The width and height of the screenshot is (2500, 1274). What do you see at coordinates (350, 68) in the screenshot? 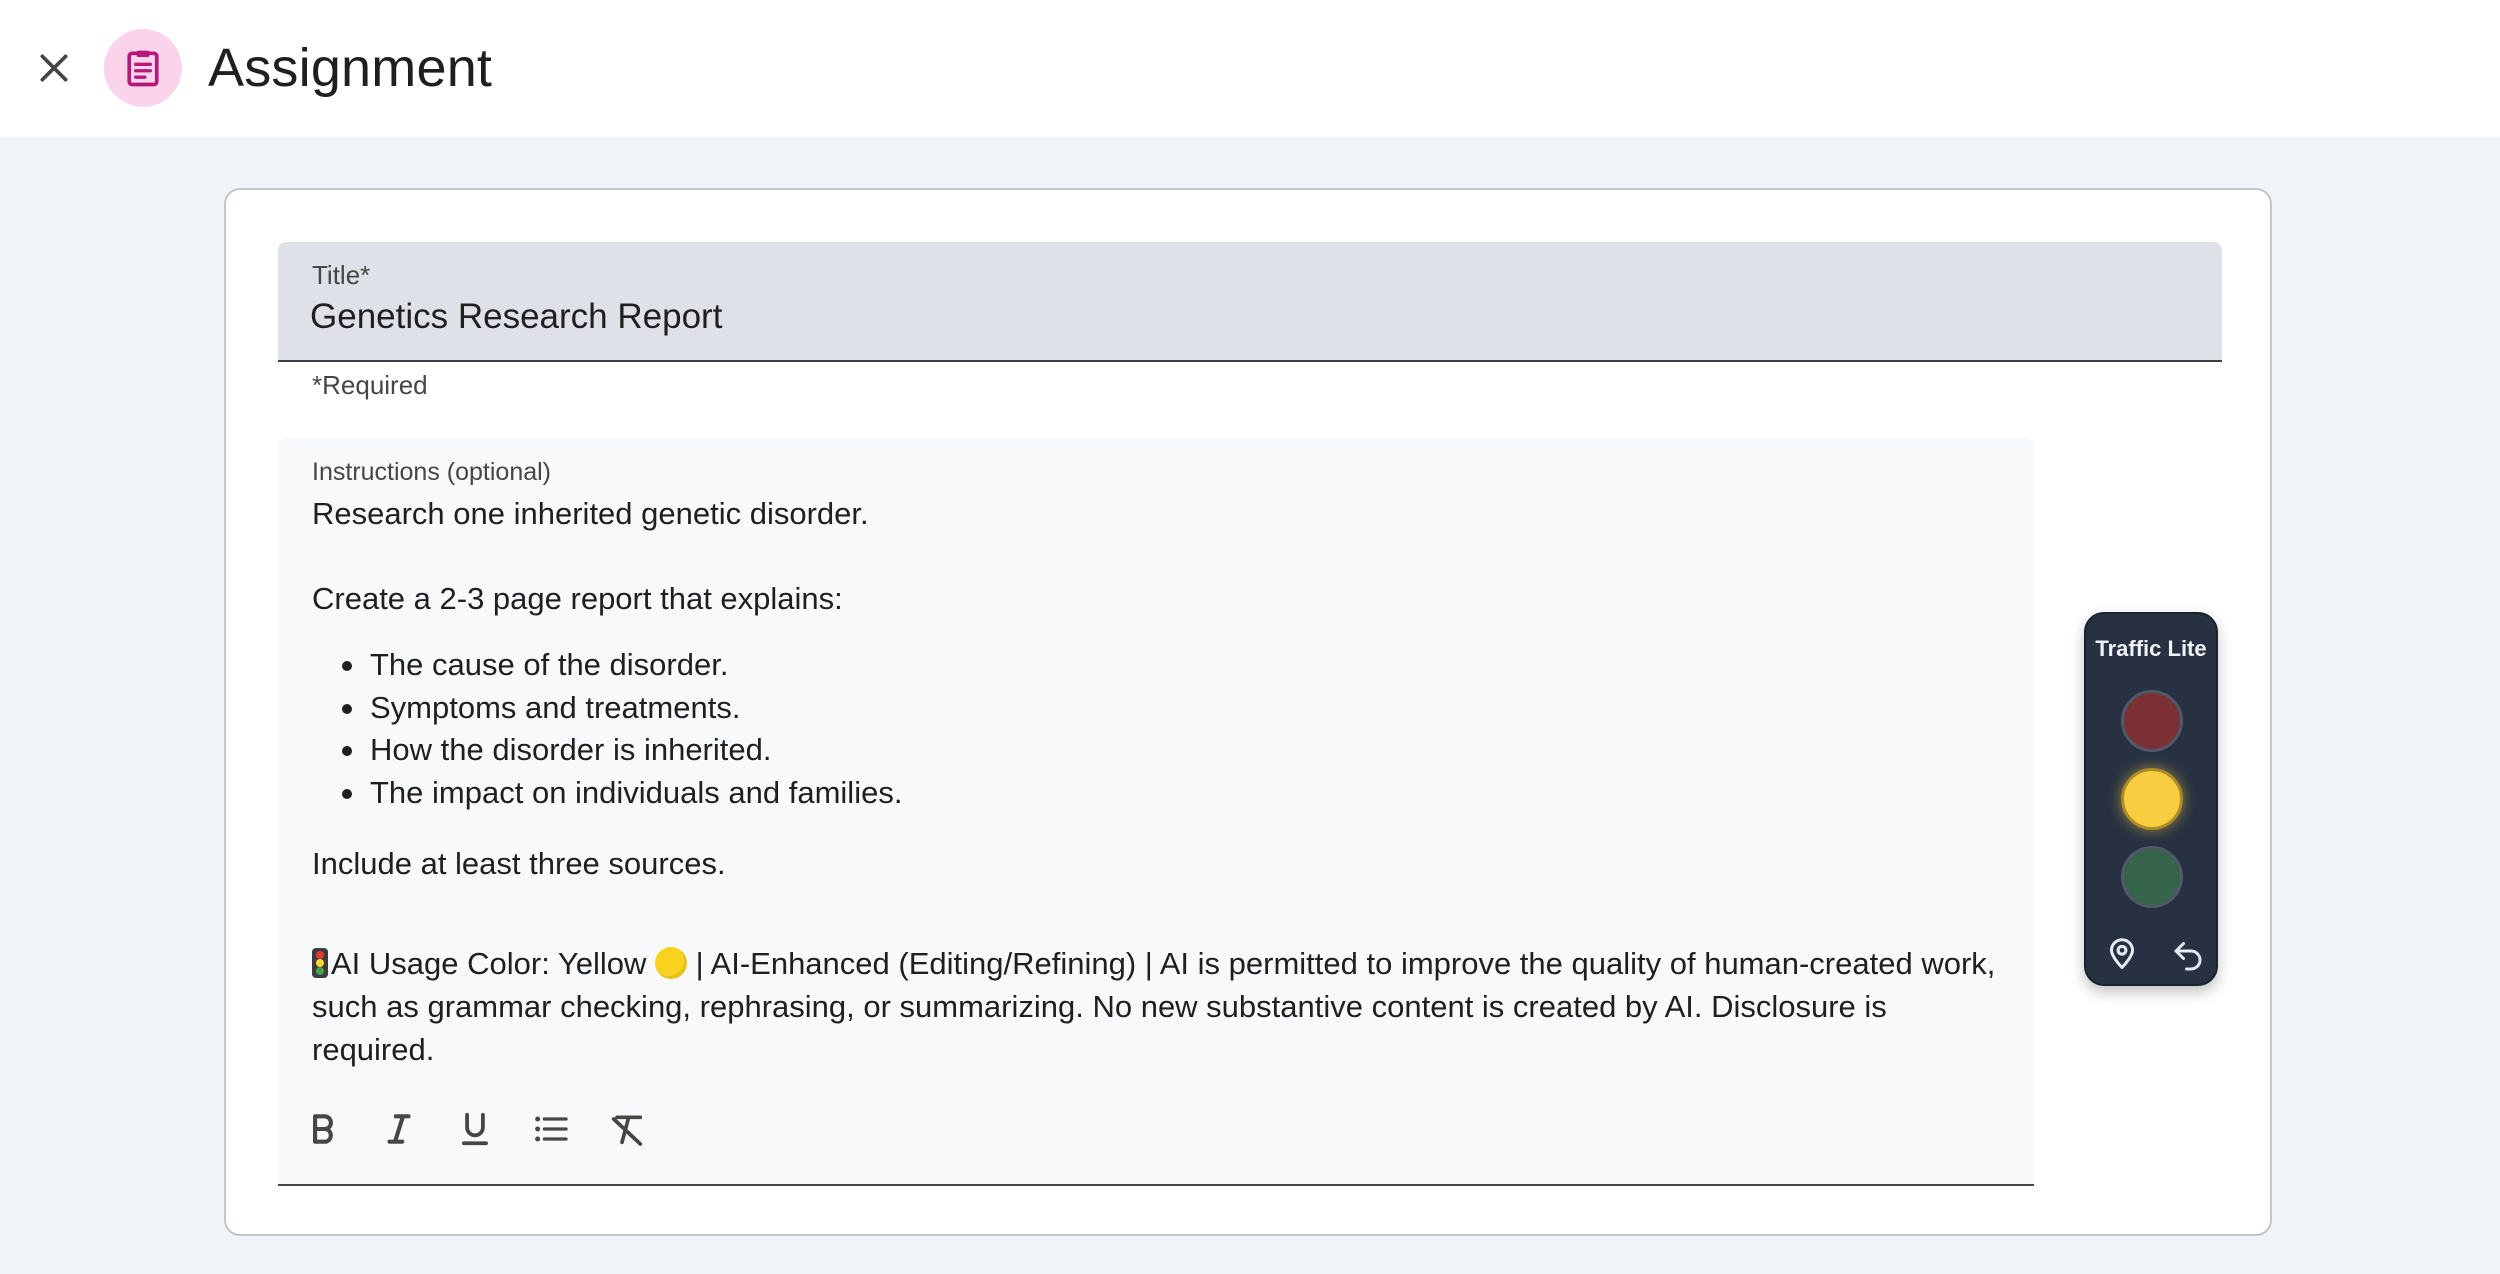
I see `page-title: Assignment` at bounding box center [350, 68].